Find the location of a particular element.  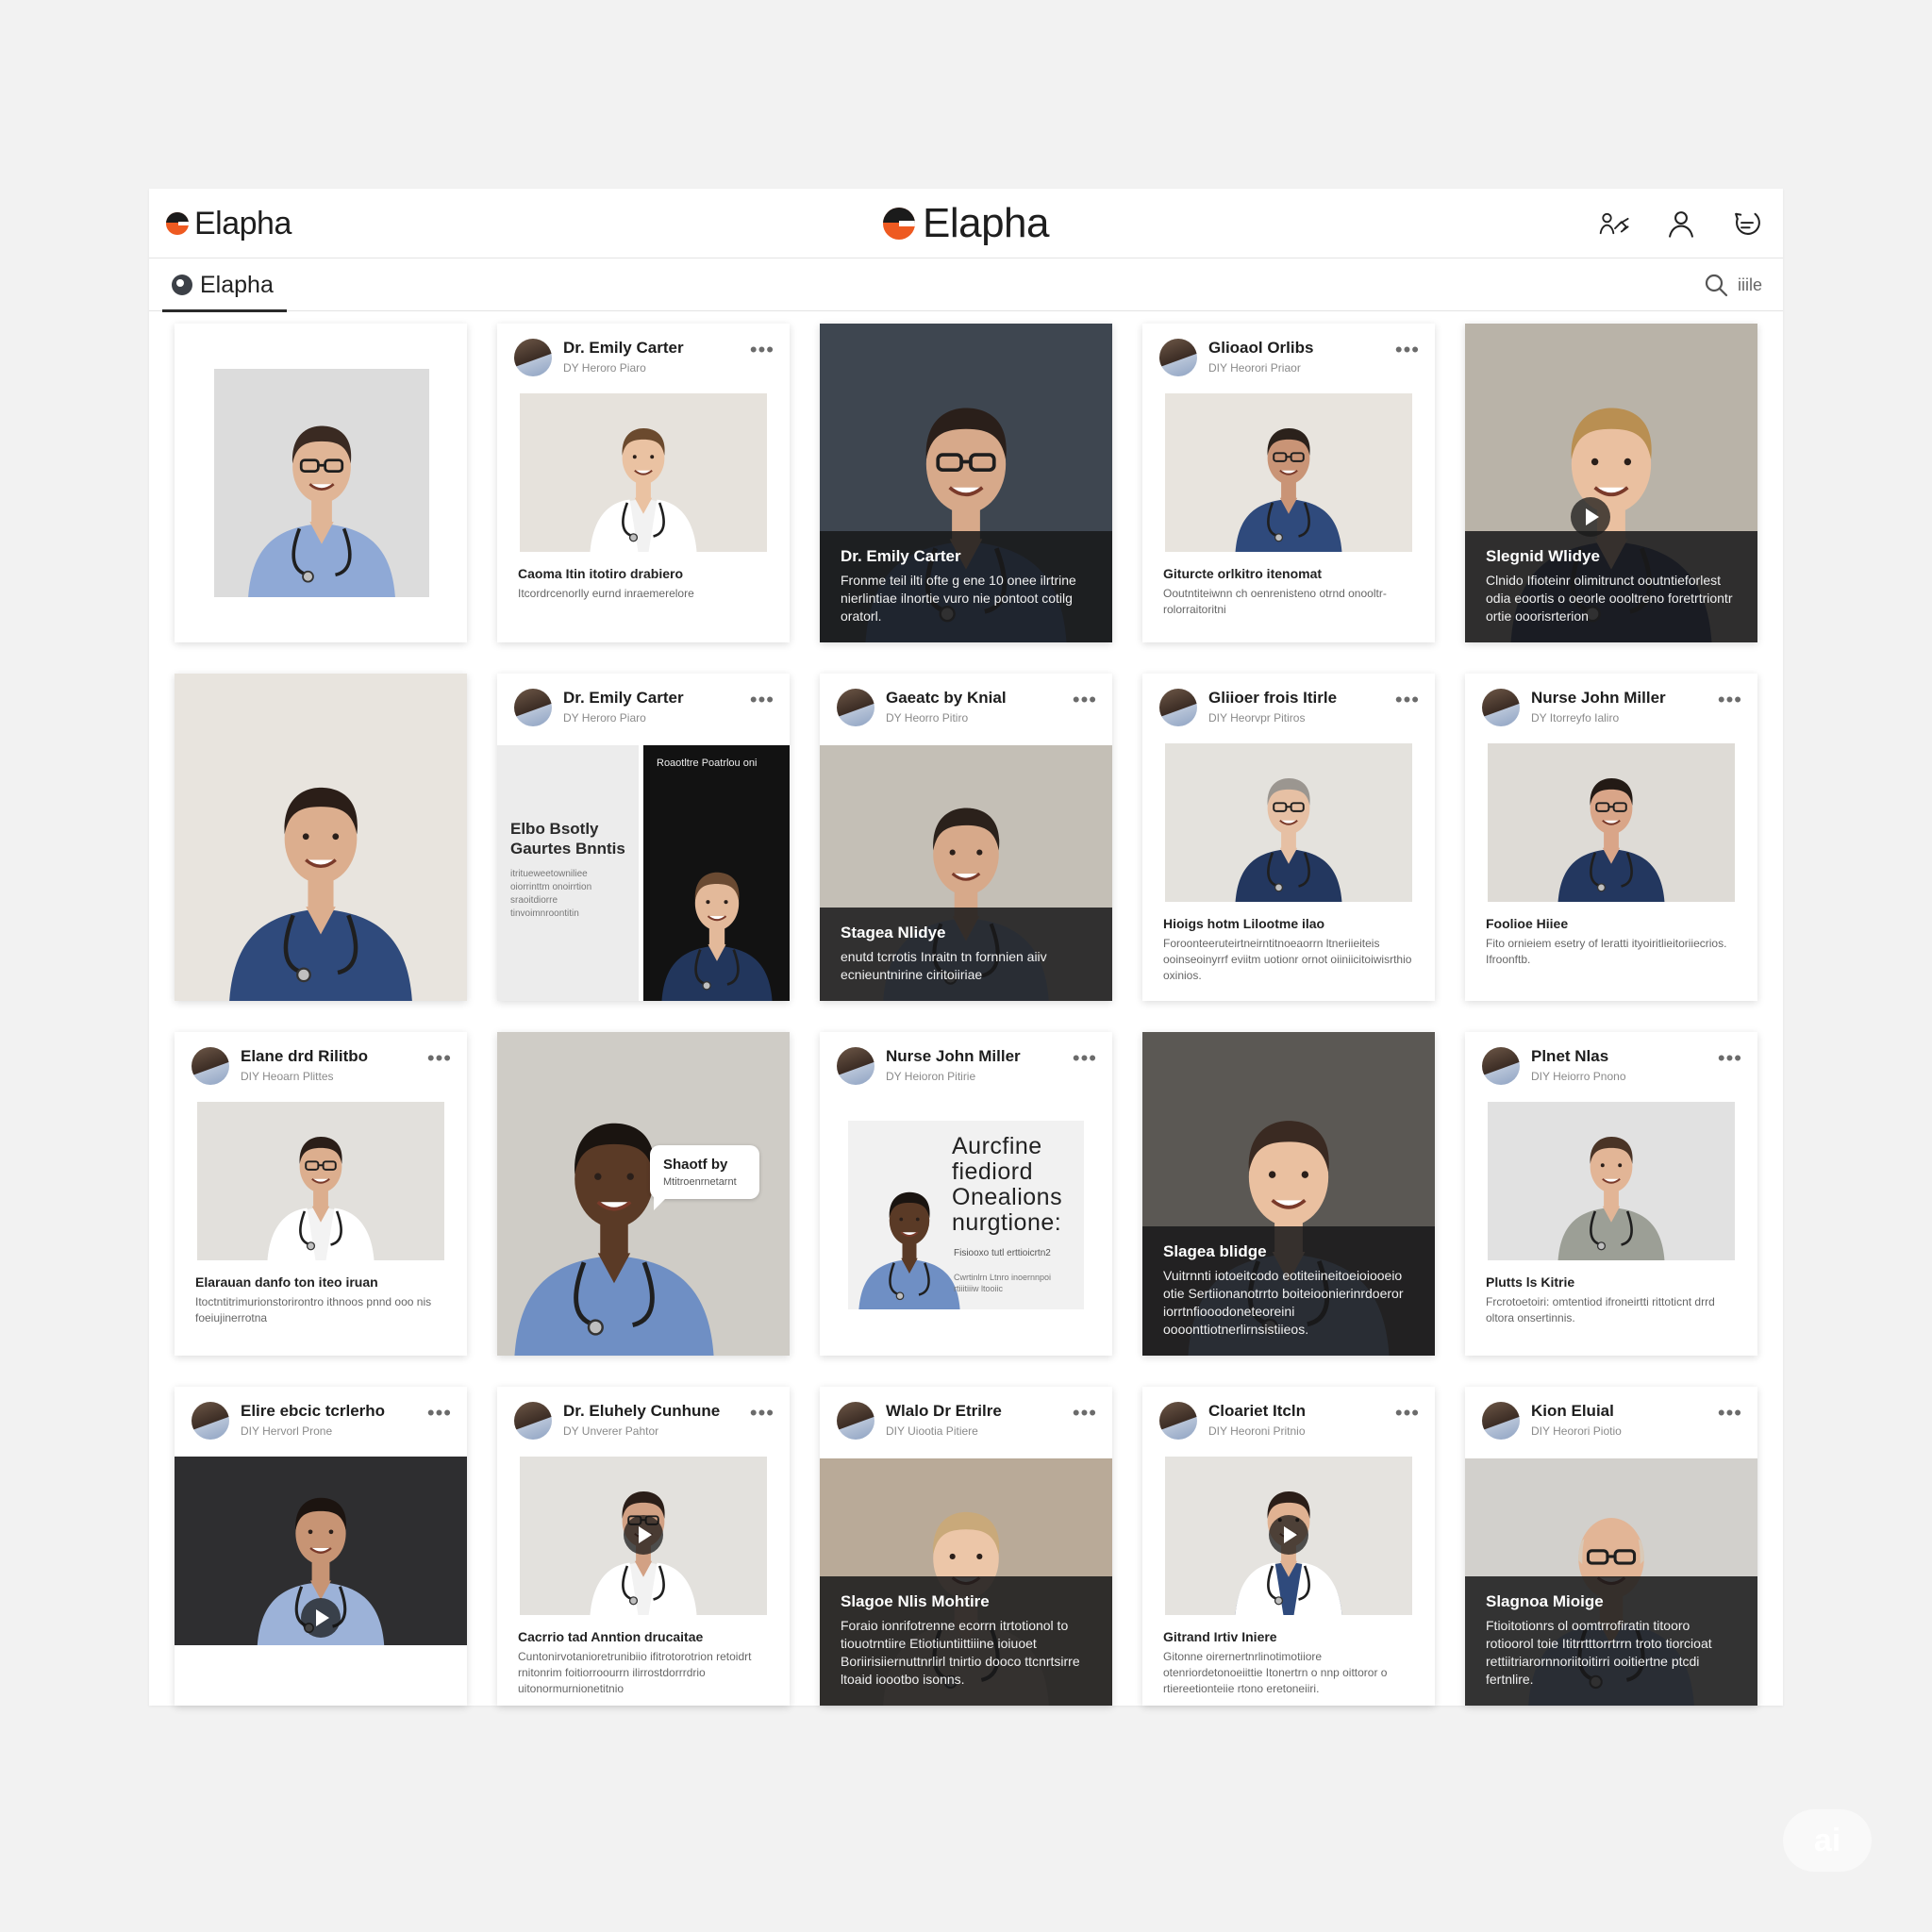

brand-logo-left: Elapha is located at coordinates (228, 224).